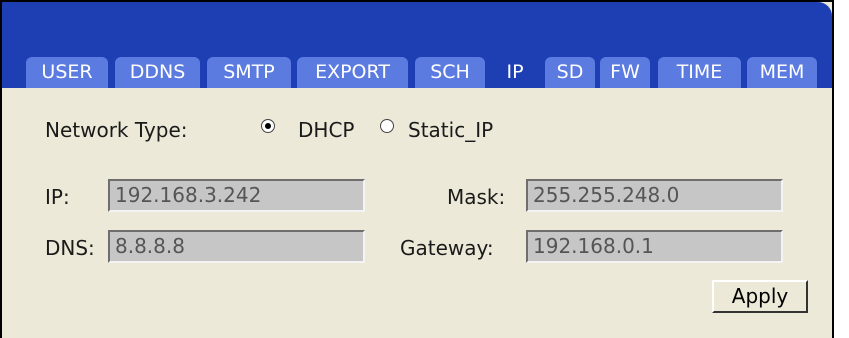  Describe the element at coordinates (654, 195) in the screenshot. I see `mask-field: 255.255.248.0` at that location.